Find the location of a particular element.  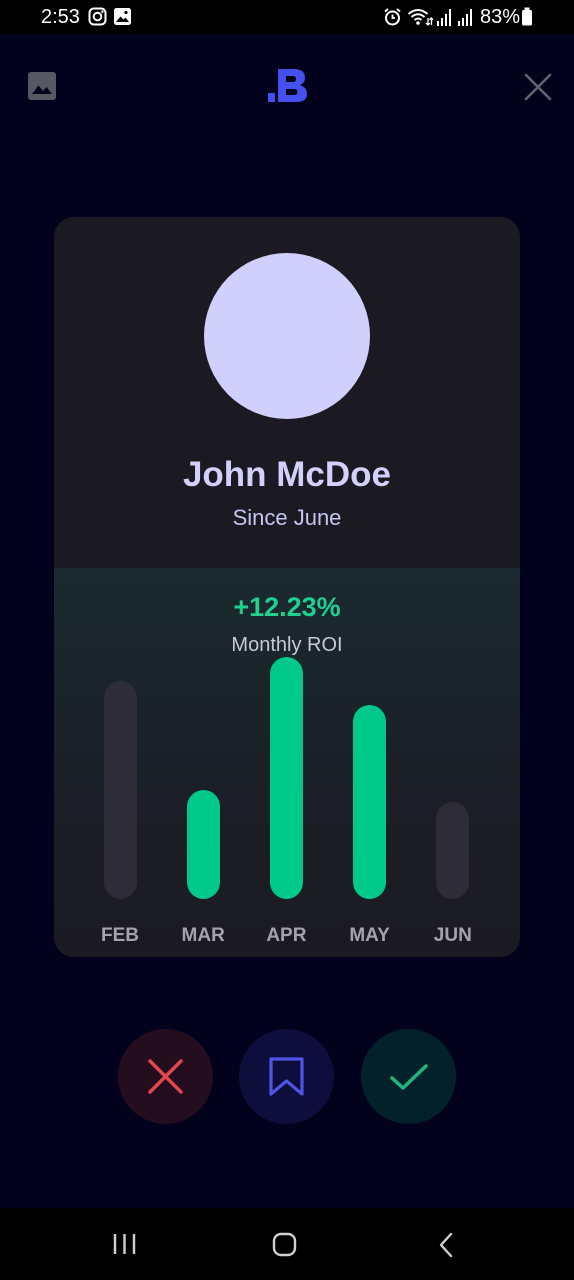

home-icon is located at coordinates (285, 1245).